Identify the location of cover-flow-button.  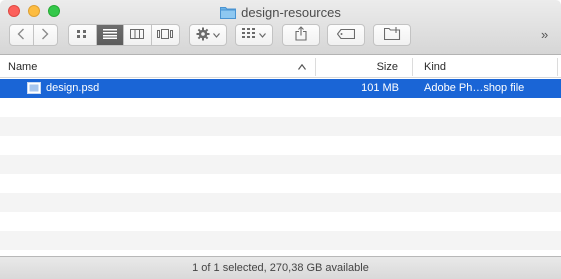
(165, 35).